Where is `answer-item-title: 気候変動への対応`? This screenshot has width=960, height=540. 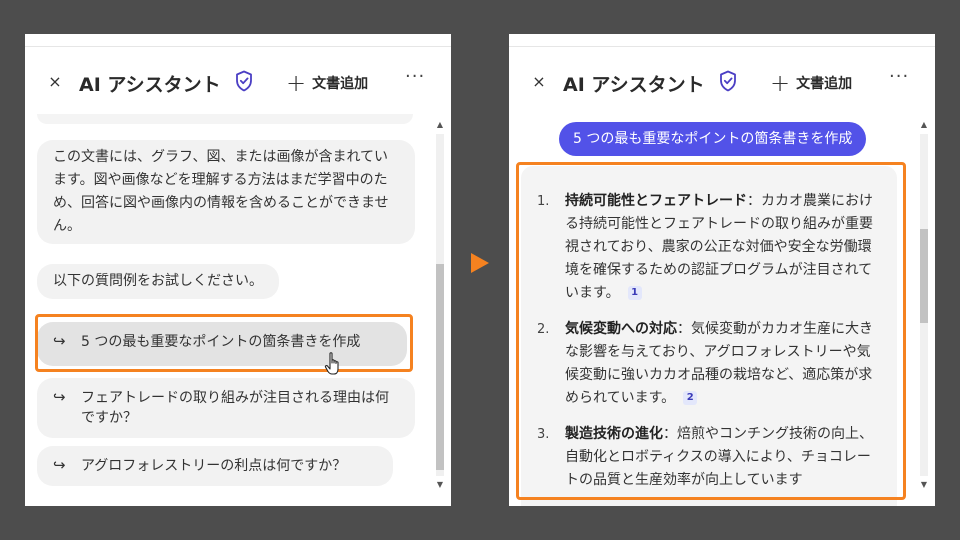 answer-item-title: 気候変動への対応 is located at coordinates (621, 329).